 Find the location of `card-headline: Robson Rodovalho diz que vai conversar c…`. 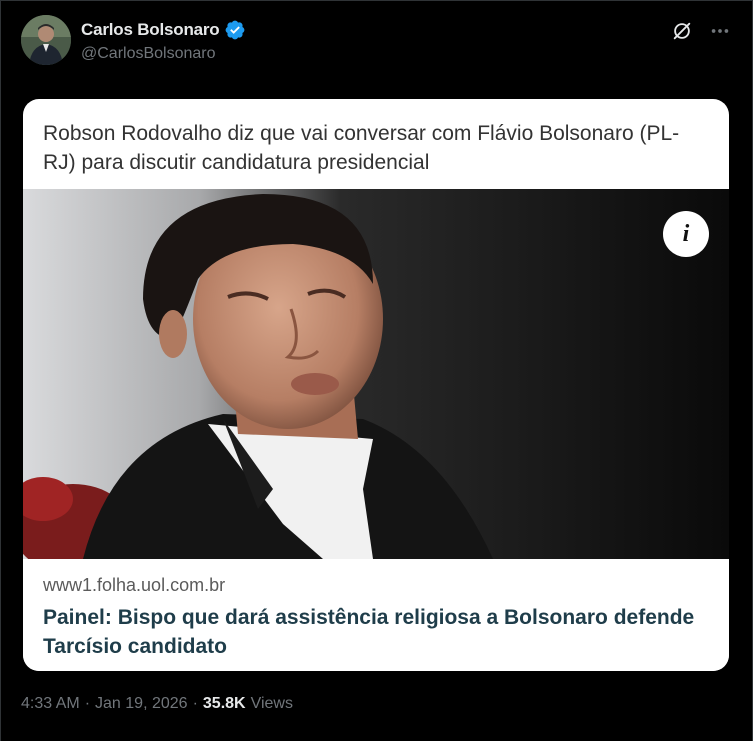

card-headline: Robson Rodovalho diz que vai conversar c… is located at coordinates (361, 148).